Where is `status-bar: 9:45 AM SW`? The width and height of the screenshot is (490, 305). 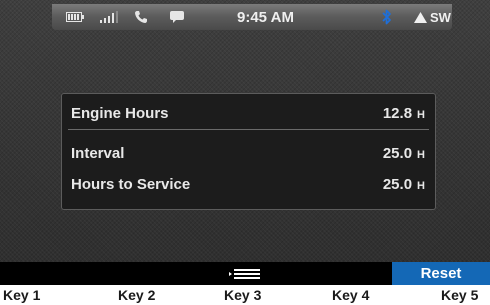
status-bar: 9:45 AM SW is located at coordinates (252, 17).